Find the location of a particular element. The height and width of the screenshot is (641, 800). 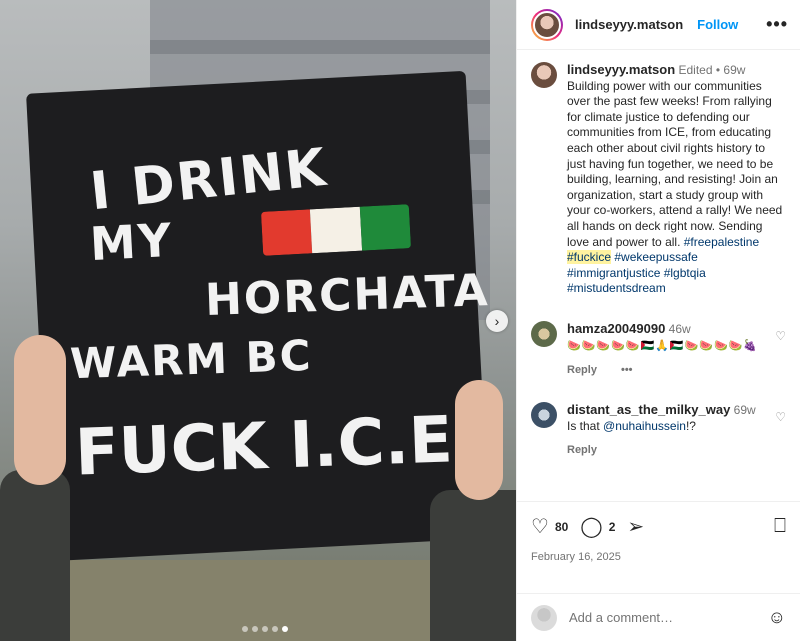

flag-stripe-white is located at coordinates (336, 230).